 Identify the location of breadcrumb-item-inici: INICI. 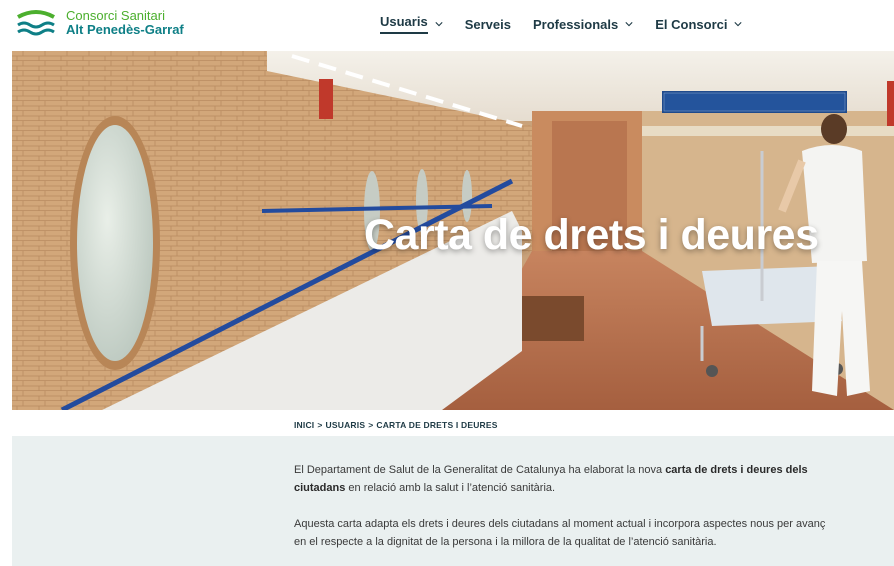
(304, 425).